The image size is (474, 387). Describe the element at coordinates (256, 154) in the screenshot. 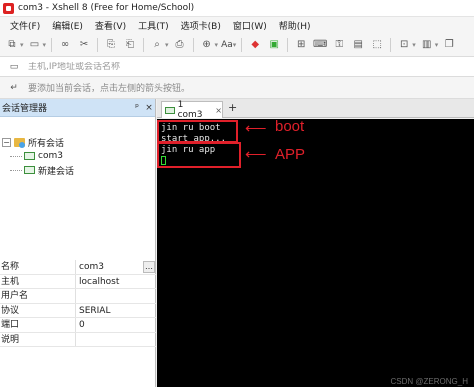

I see `app-arrow-icon: ⟵` at that location.